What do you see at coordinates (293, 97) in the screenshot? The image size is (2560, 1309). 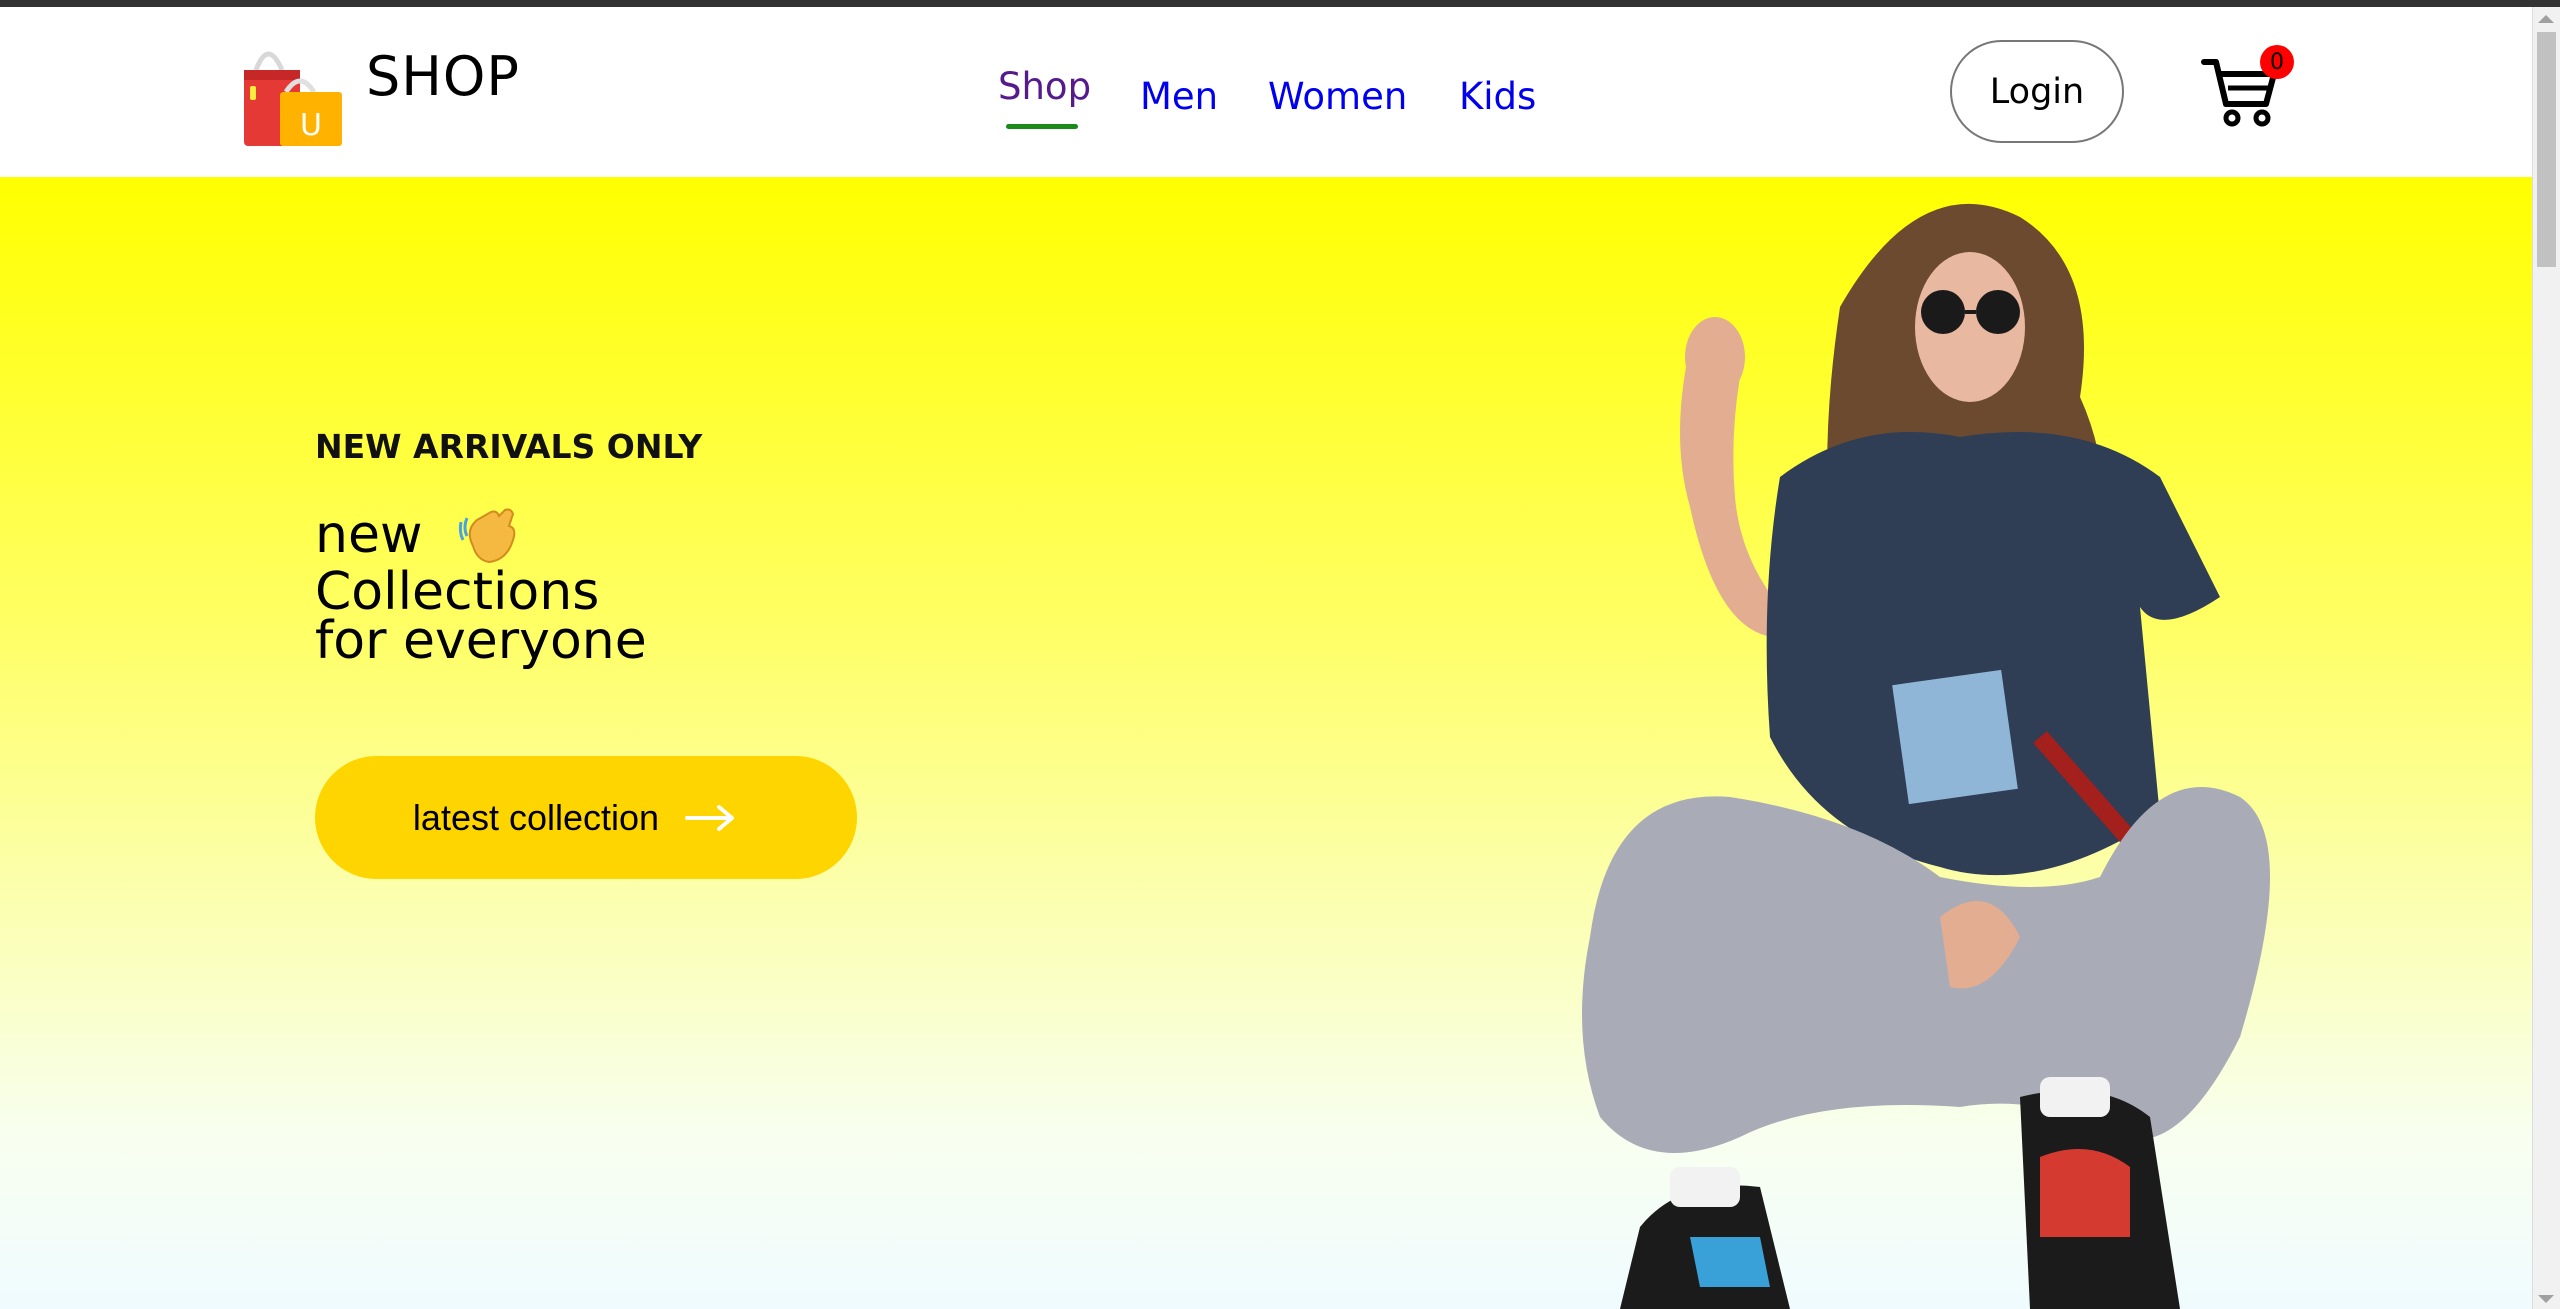 I see `shopping-bags-icon: U` at bounding box center [293, 97].